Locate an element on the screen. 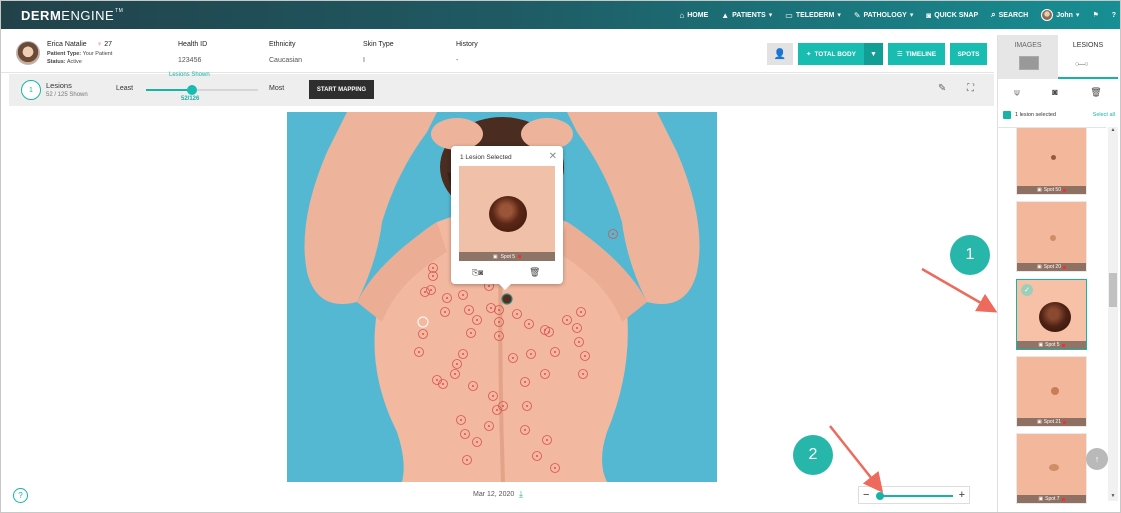 This screenshot has height=513, width=1121. selected-lesion-marker is located at coordinates (507, 299).